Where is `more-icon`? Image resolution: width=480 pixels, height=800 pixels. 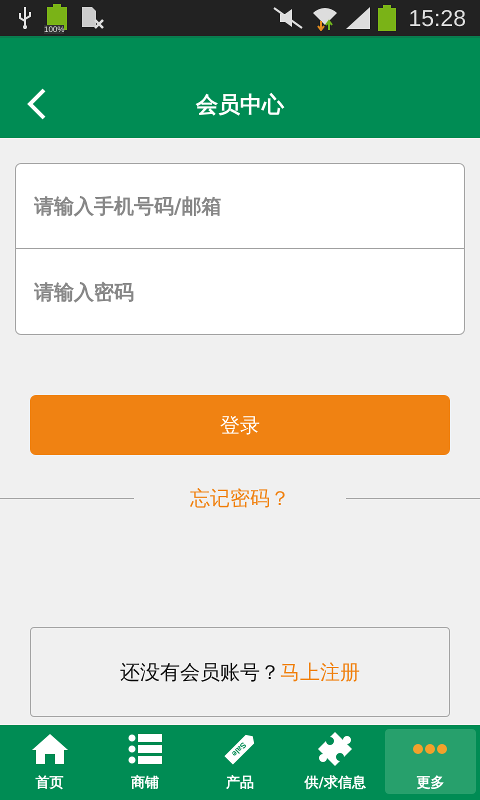 more-icon is located at coordinates (430, 749).